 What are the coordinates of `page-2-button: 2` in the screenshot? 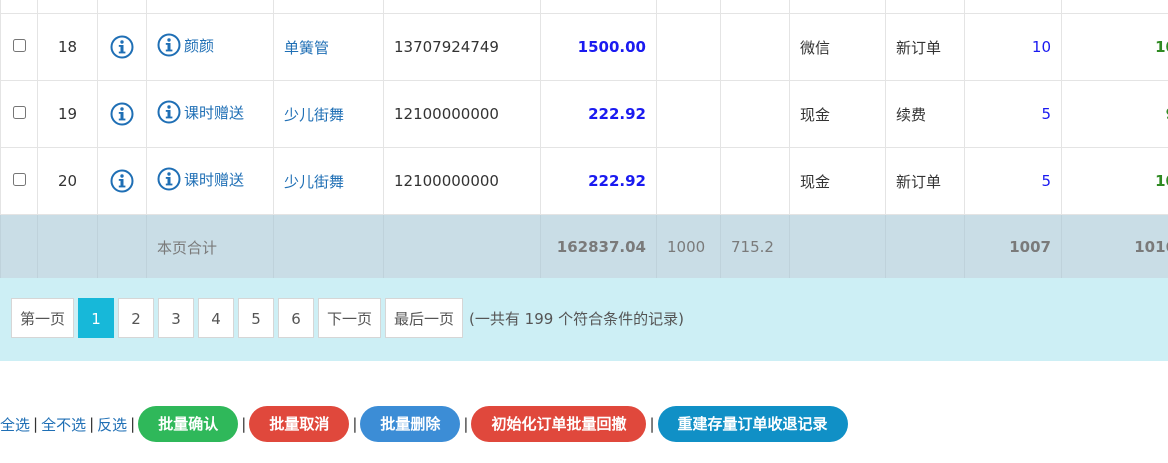 It's located at (136, 318).